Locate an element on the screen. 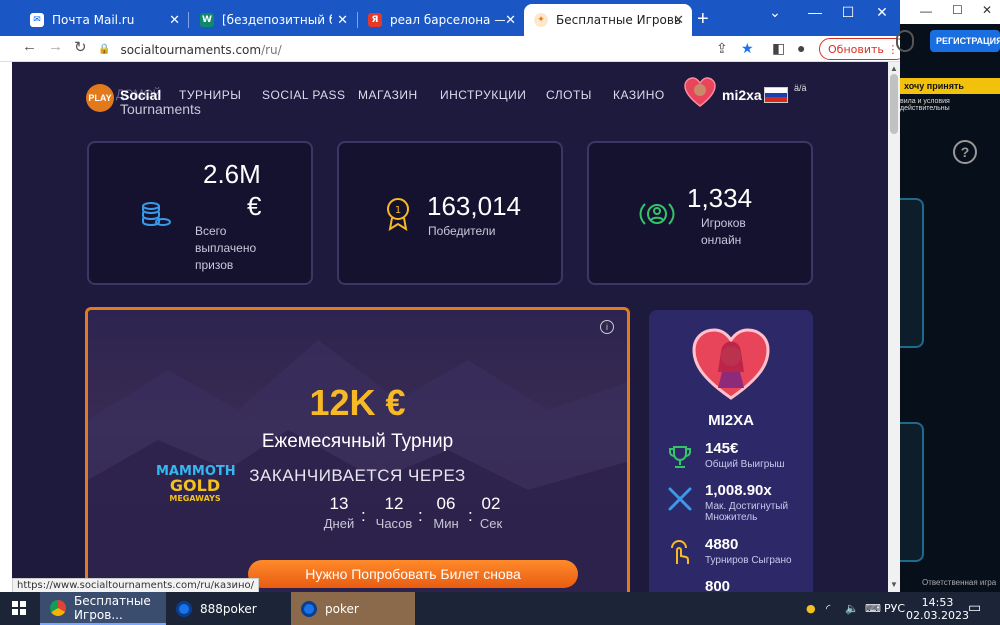  stat-label: Победители is located at coordinates (462, 231).